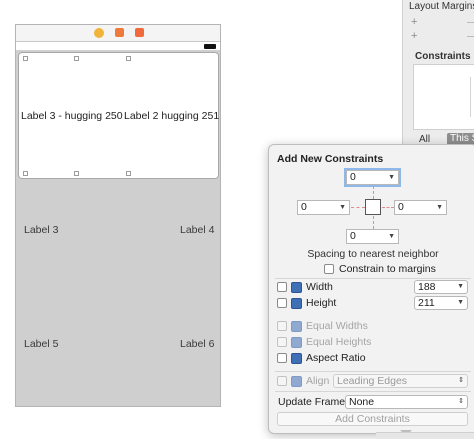  What do you see at coordinates (76, 58) in the screenshot?
I see `resize-handle-top-mid` at bounding box center [76, 58].